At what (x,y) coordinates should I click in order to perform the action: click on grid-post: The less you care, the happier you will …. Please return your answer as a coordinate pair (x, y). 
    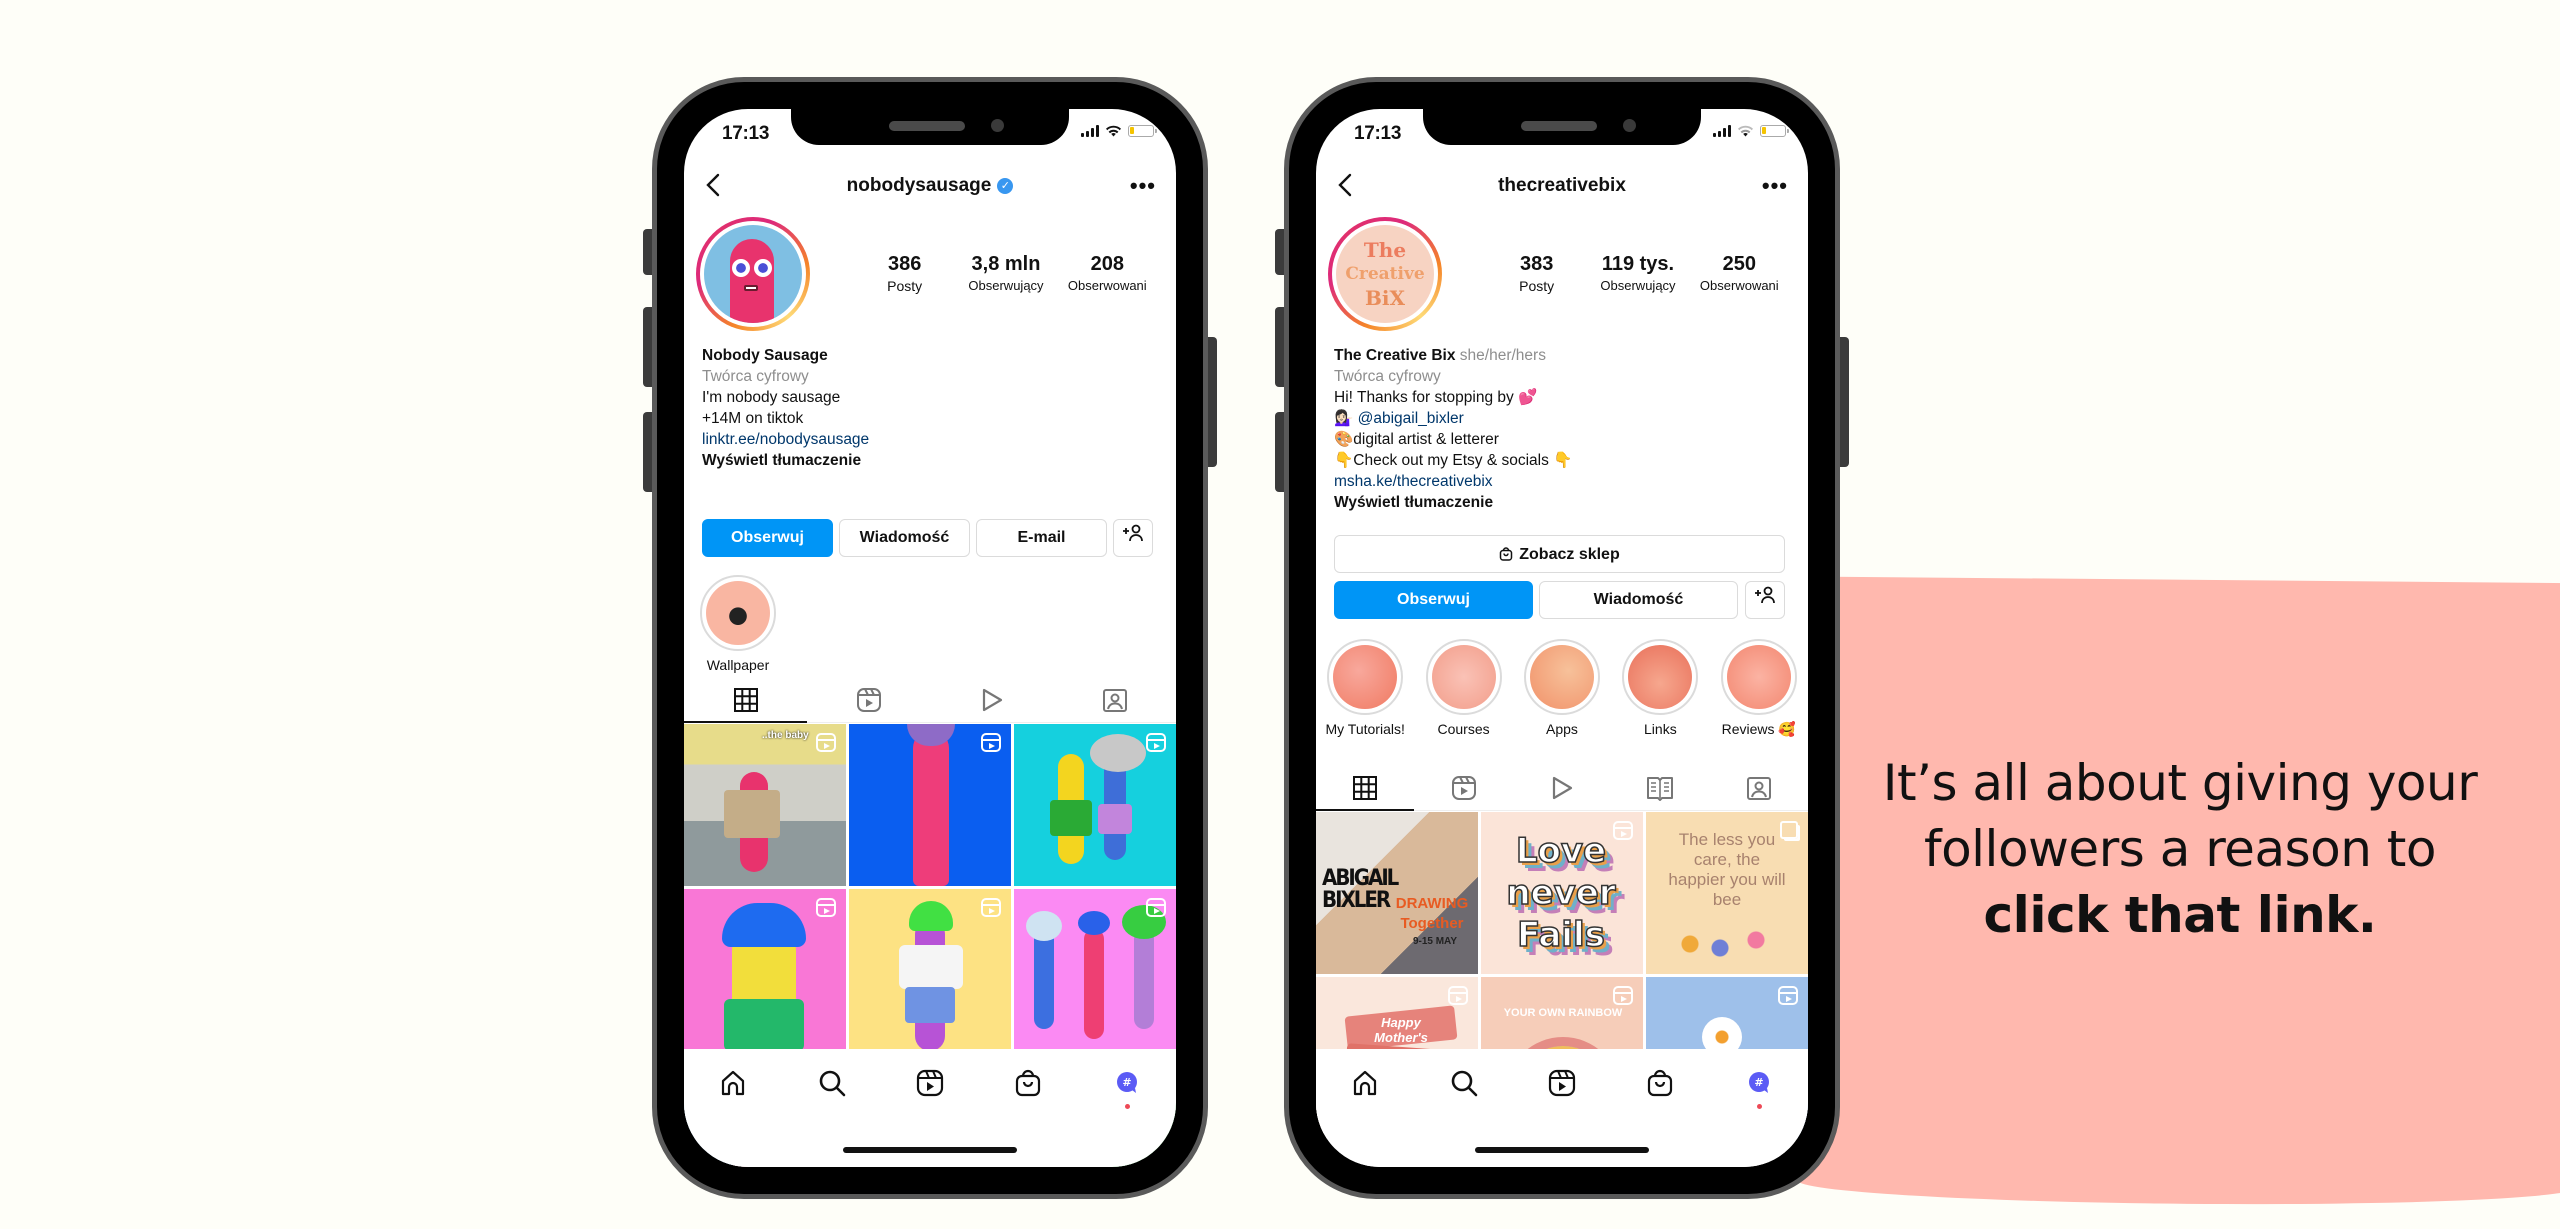
    Looking at the image, I should click on (1727, 893).